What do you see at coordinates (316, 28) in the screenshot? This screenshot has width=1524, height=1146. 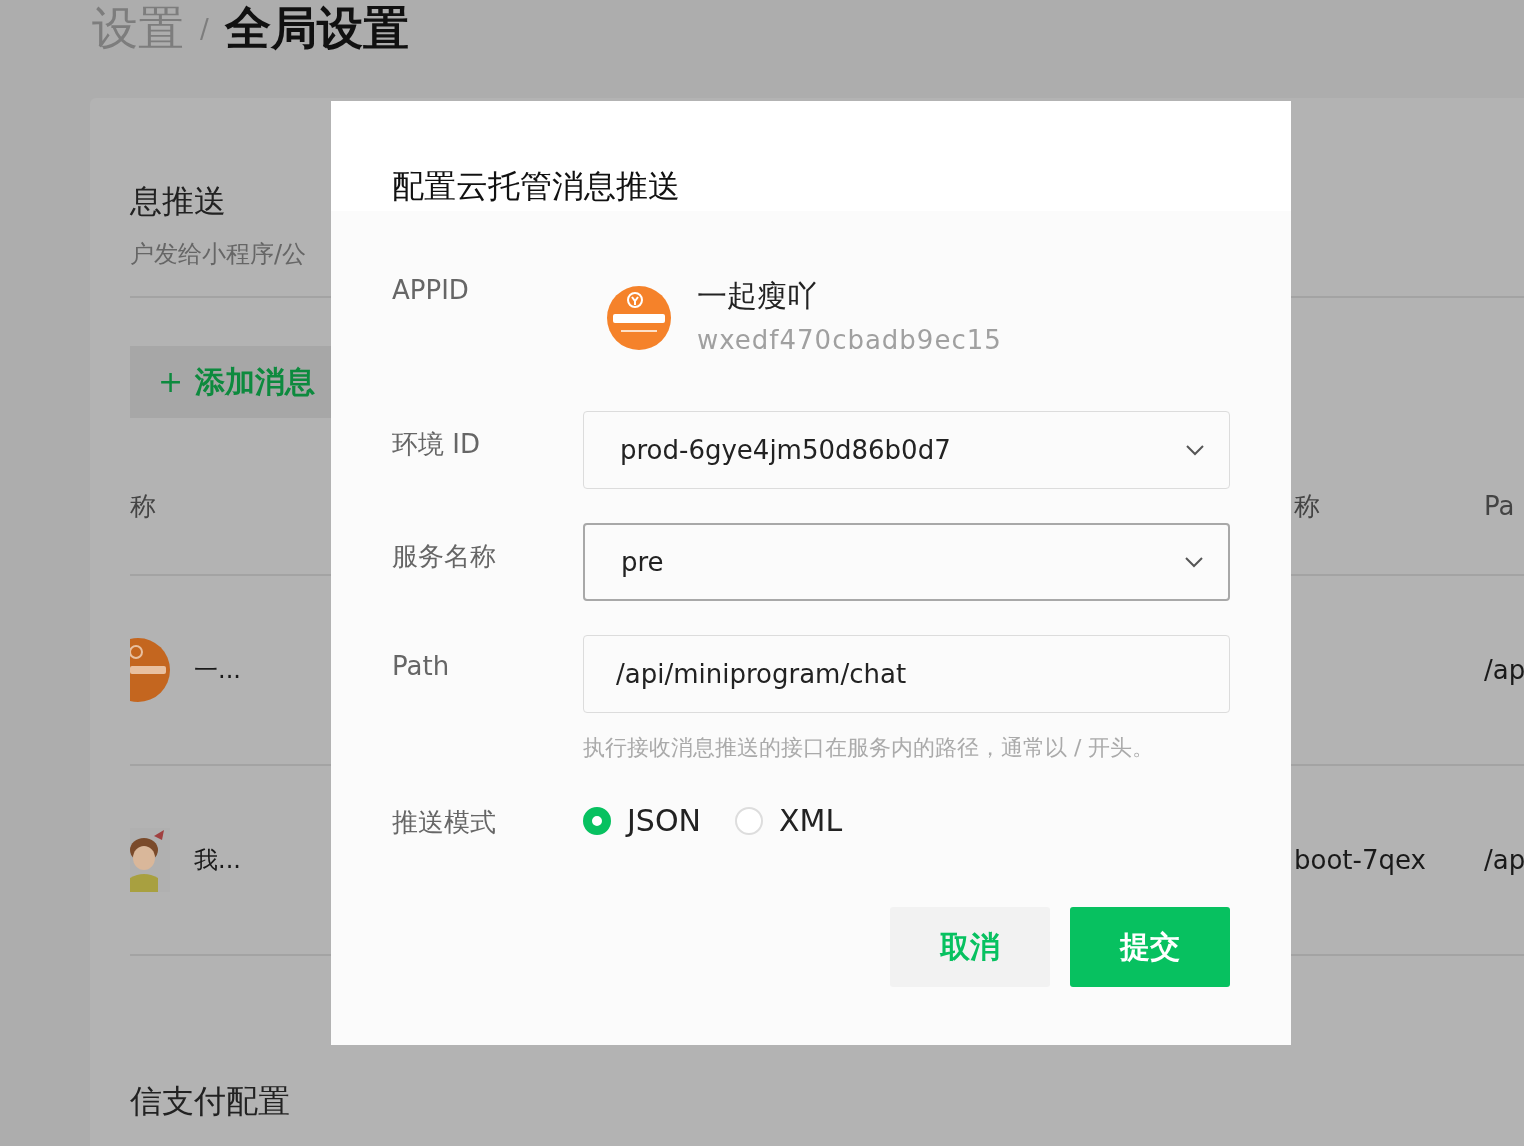 I see `page-title: 全局设置` at bounding box center [316, 28].